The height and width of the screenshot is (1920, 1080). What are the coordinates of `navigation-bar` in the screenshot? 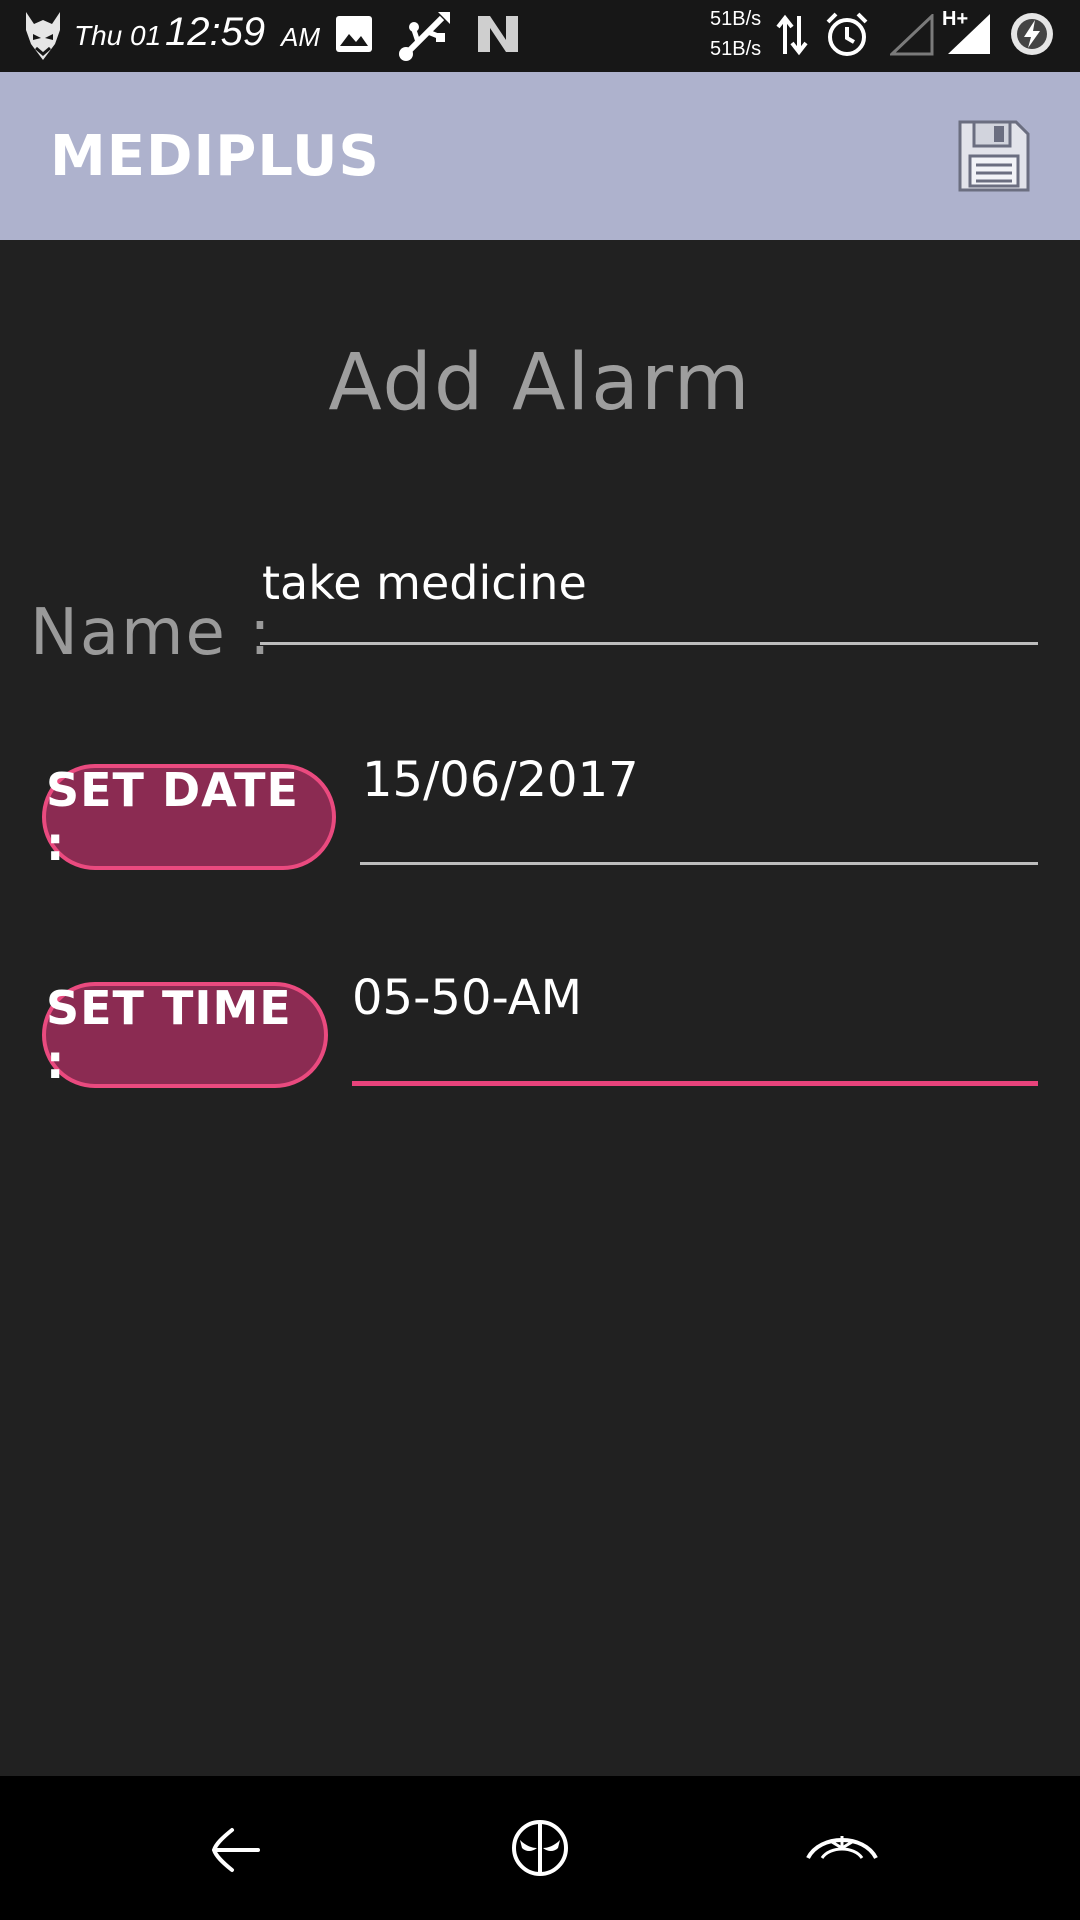 It's located at (540, 1848).